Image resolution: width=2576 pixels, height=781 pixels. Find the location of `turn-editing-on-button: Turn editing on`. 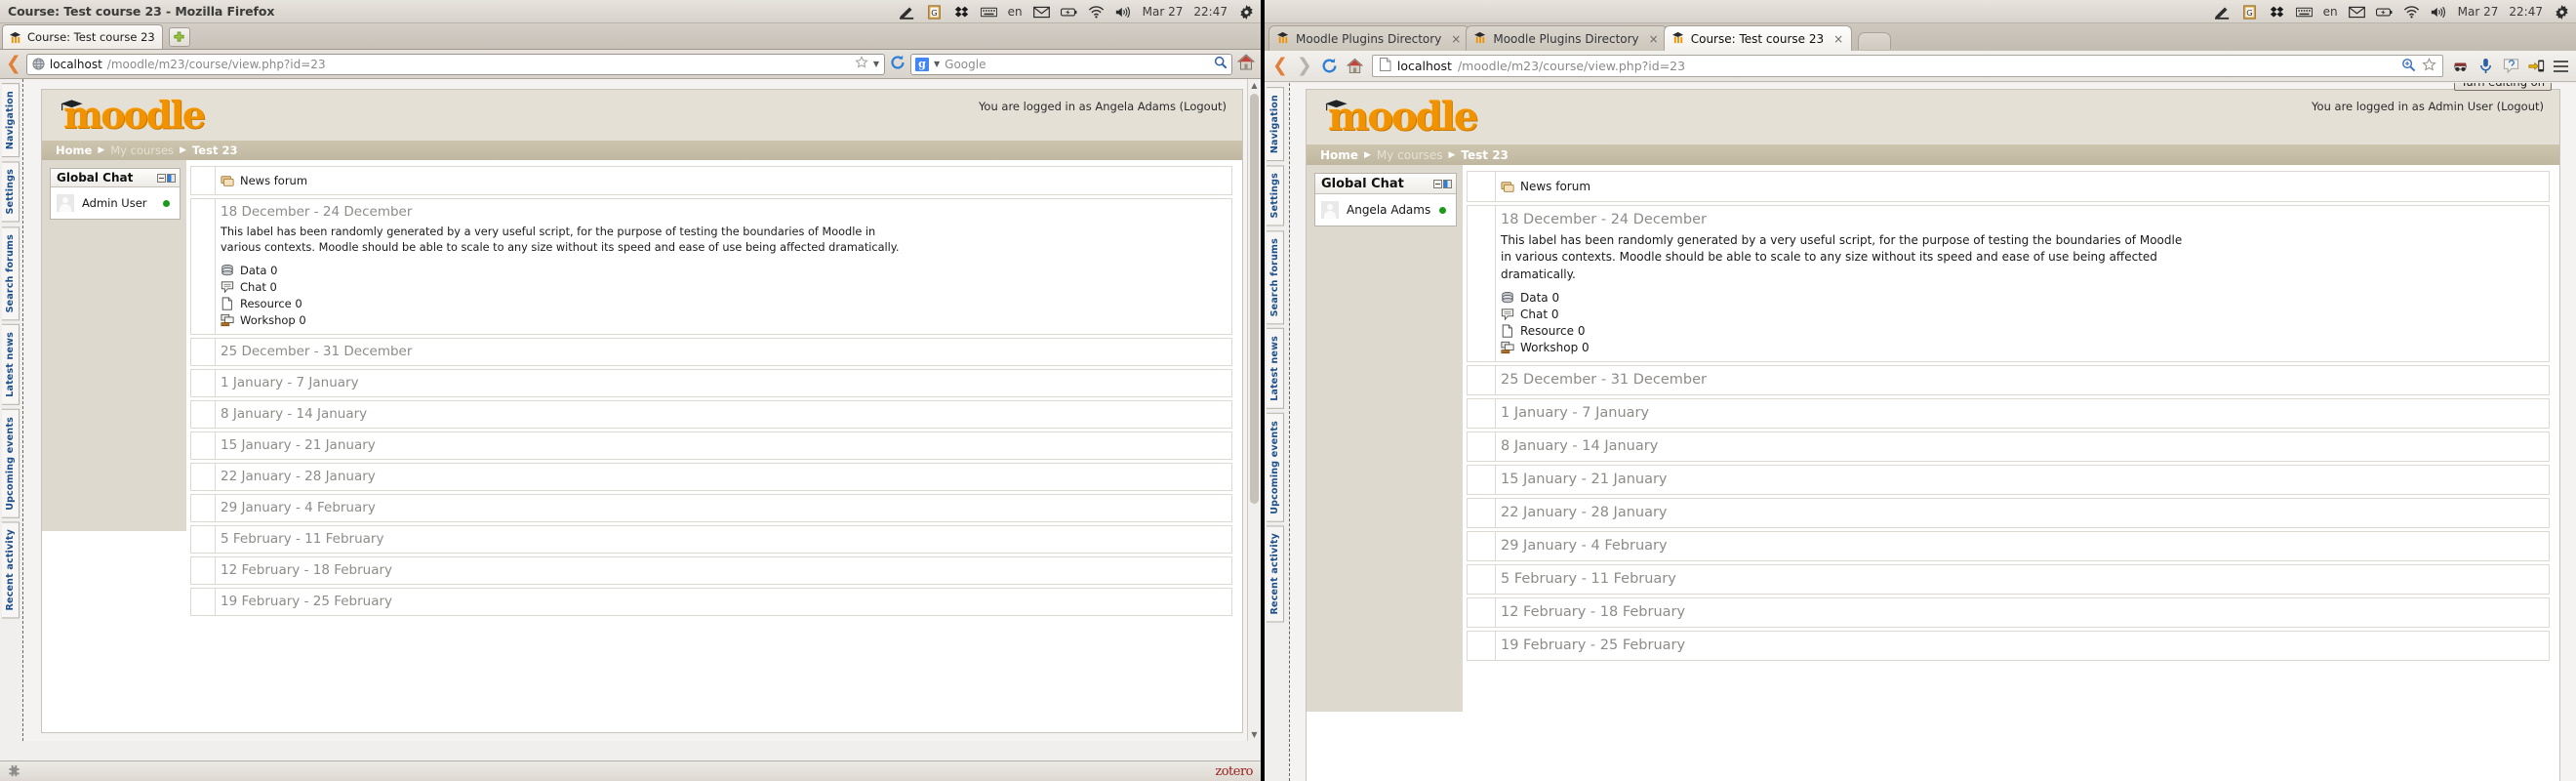

turn-editing-on-button: Turn editing on is located at coordinates (2503, 87).